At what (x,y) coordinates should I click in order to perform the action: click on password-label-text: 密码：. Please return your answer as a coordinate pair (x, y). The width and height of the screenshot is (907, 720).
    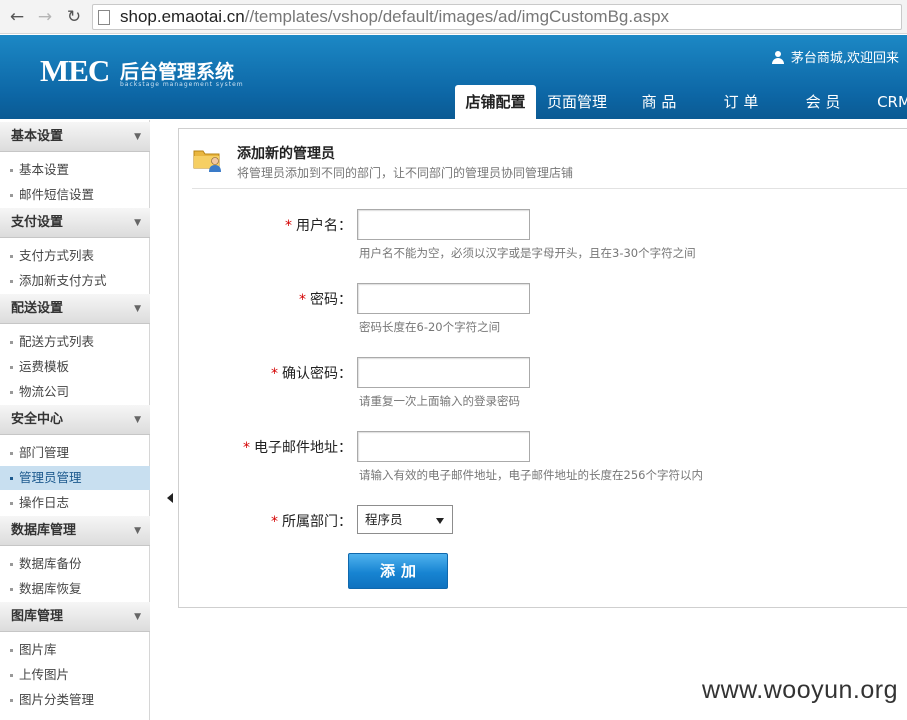
    Looking at the image, I should click on (331, 300).